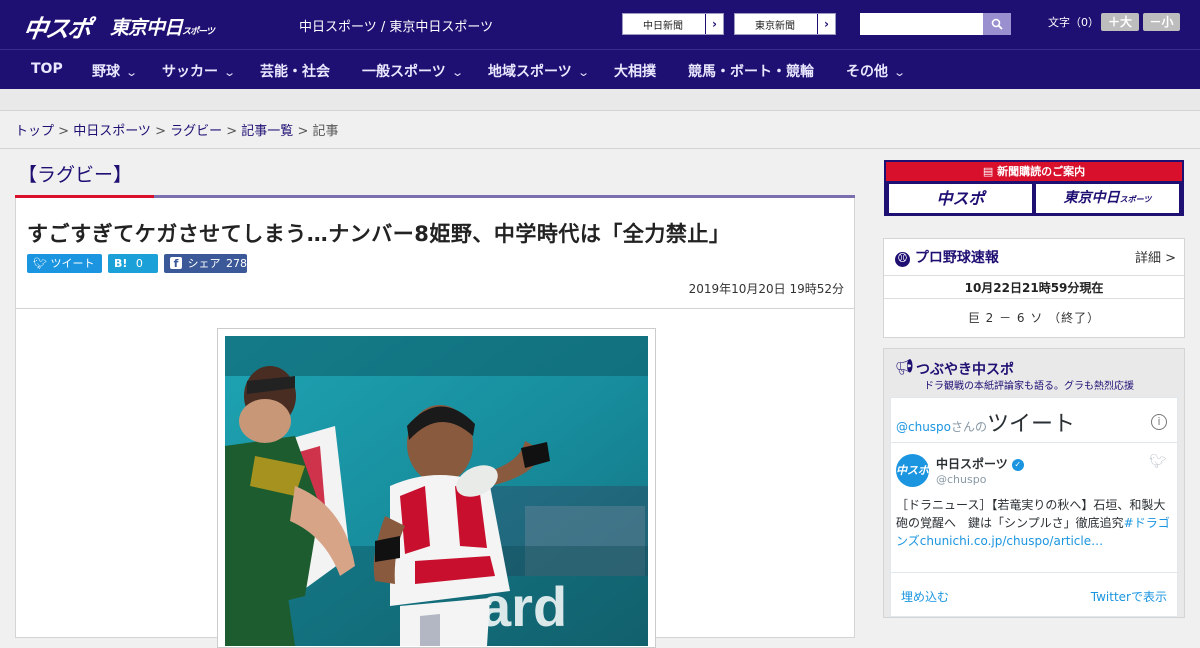 Image resolution: width=1200 pixels, height=648 pixels. What do you see at coordinates (1135, 199) in the screenshot?
I see `ad-tokyo-small: スポーツ` at bounding box center [1135, 199].